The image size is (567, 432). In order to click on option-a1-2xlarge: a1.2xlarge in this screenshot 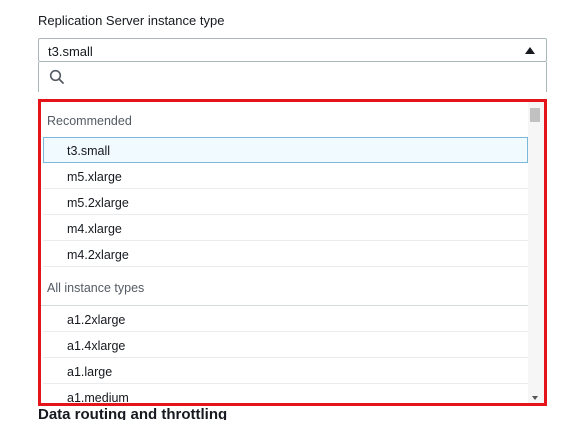, I will do `click(285, 319)`.